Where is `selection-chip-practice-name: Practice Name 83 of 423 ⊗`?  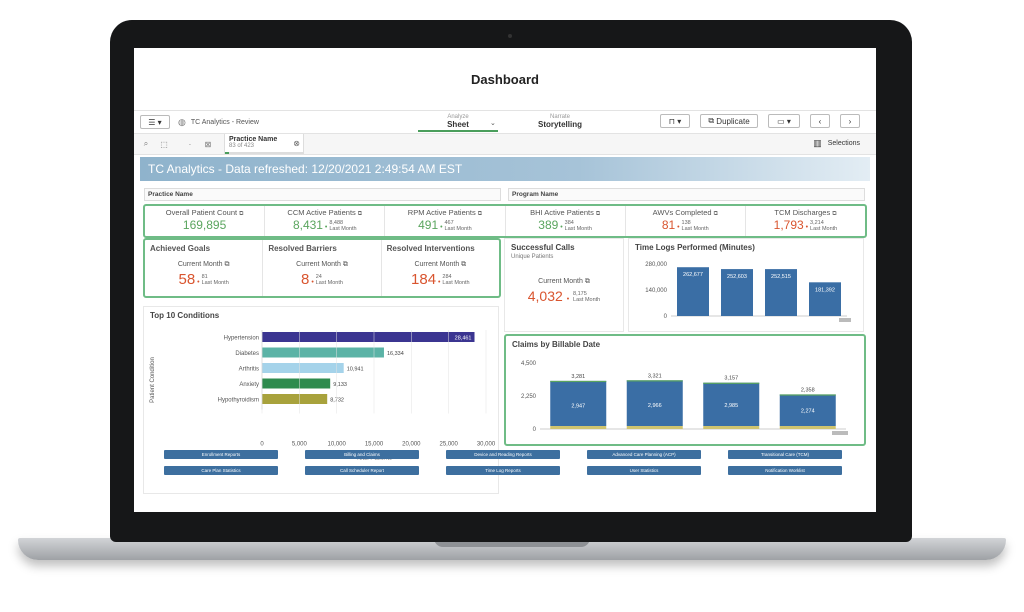
selection-chip-practice-name: Practice Name 83 of 423 ⊗ is located at coordinates (264, 144).